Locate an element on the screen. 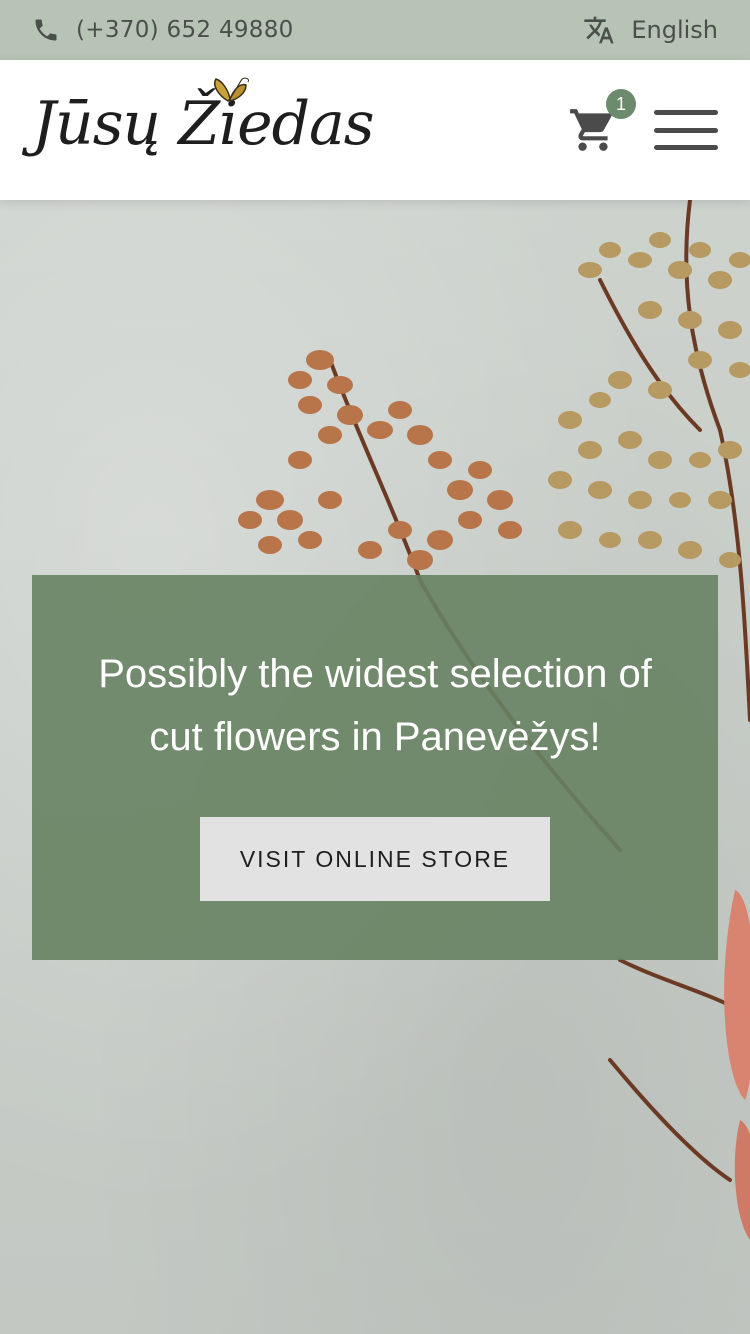 The height and width of the screenshot is (1334, 750). site-logo: Jūsų Žiedas is located at coordinates (203, 130).